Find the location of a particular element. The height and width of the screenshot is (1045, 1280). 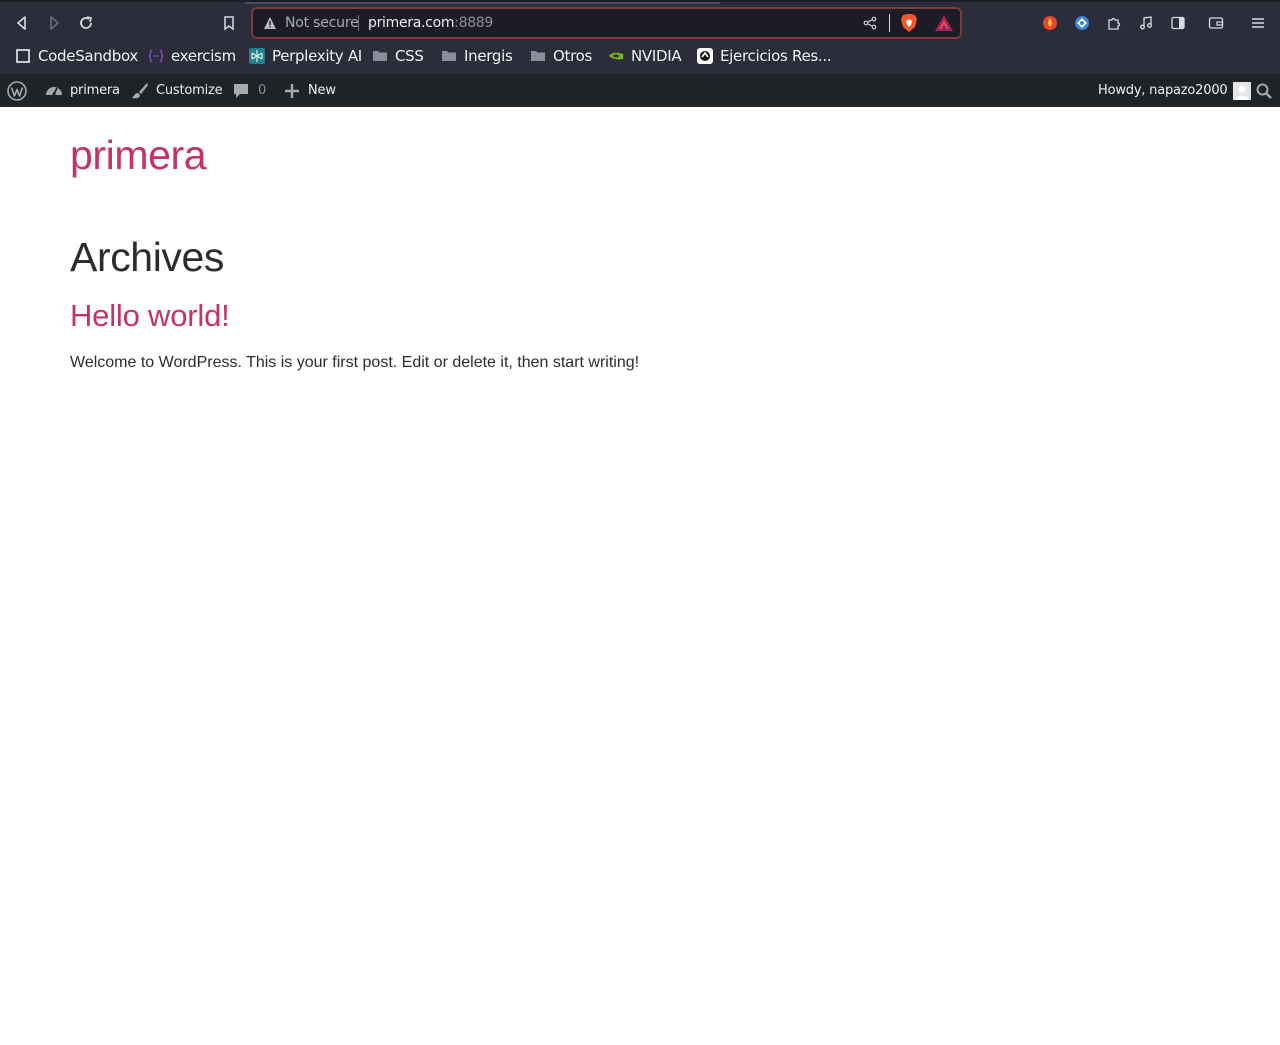

nvidia-icon is located at coordinates (616, 56).